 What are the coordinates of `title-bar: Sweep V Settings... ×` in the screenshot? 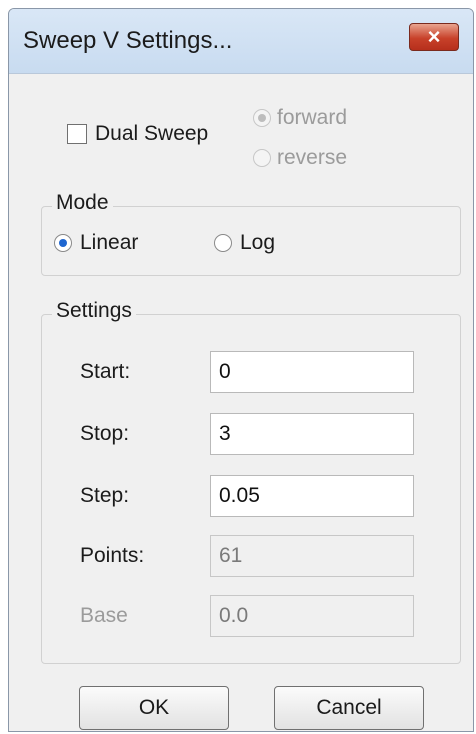 It's located at (241, 41).